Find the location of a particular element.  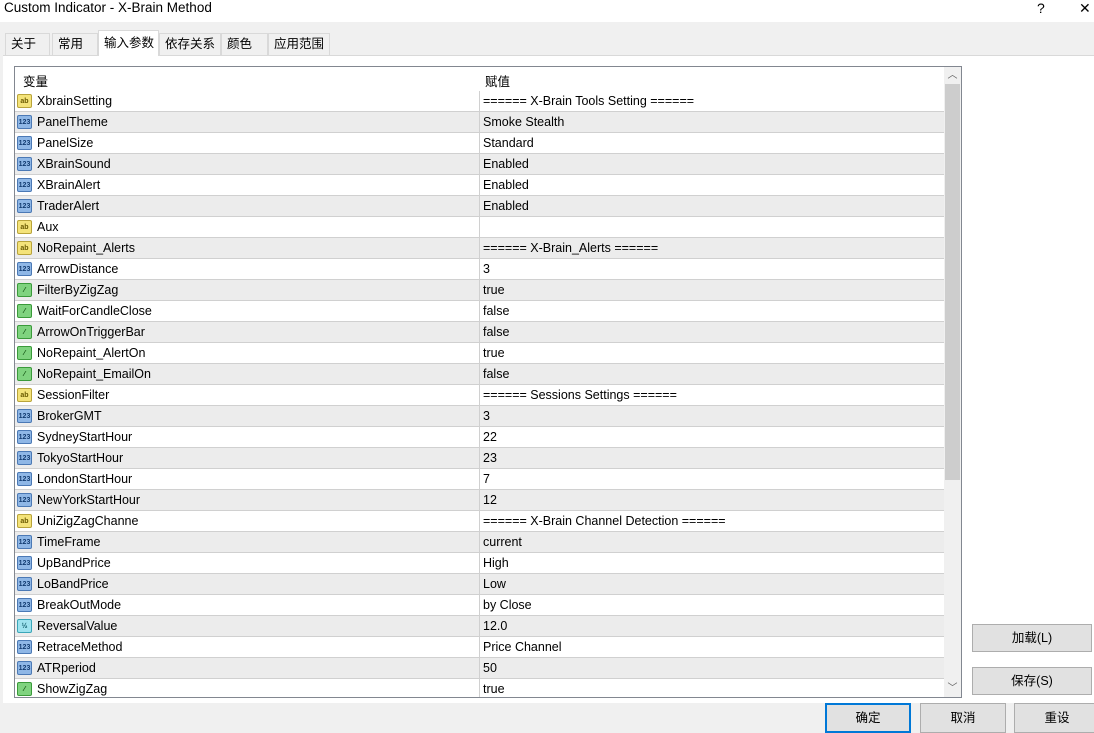

tab-inputs: 输入参数 is located at coordinates (128, 43).